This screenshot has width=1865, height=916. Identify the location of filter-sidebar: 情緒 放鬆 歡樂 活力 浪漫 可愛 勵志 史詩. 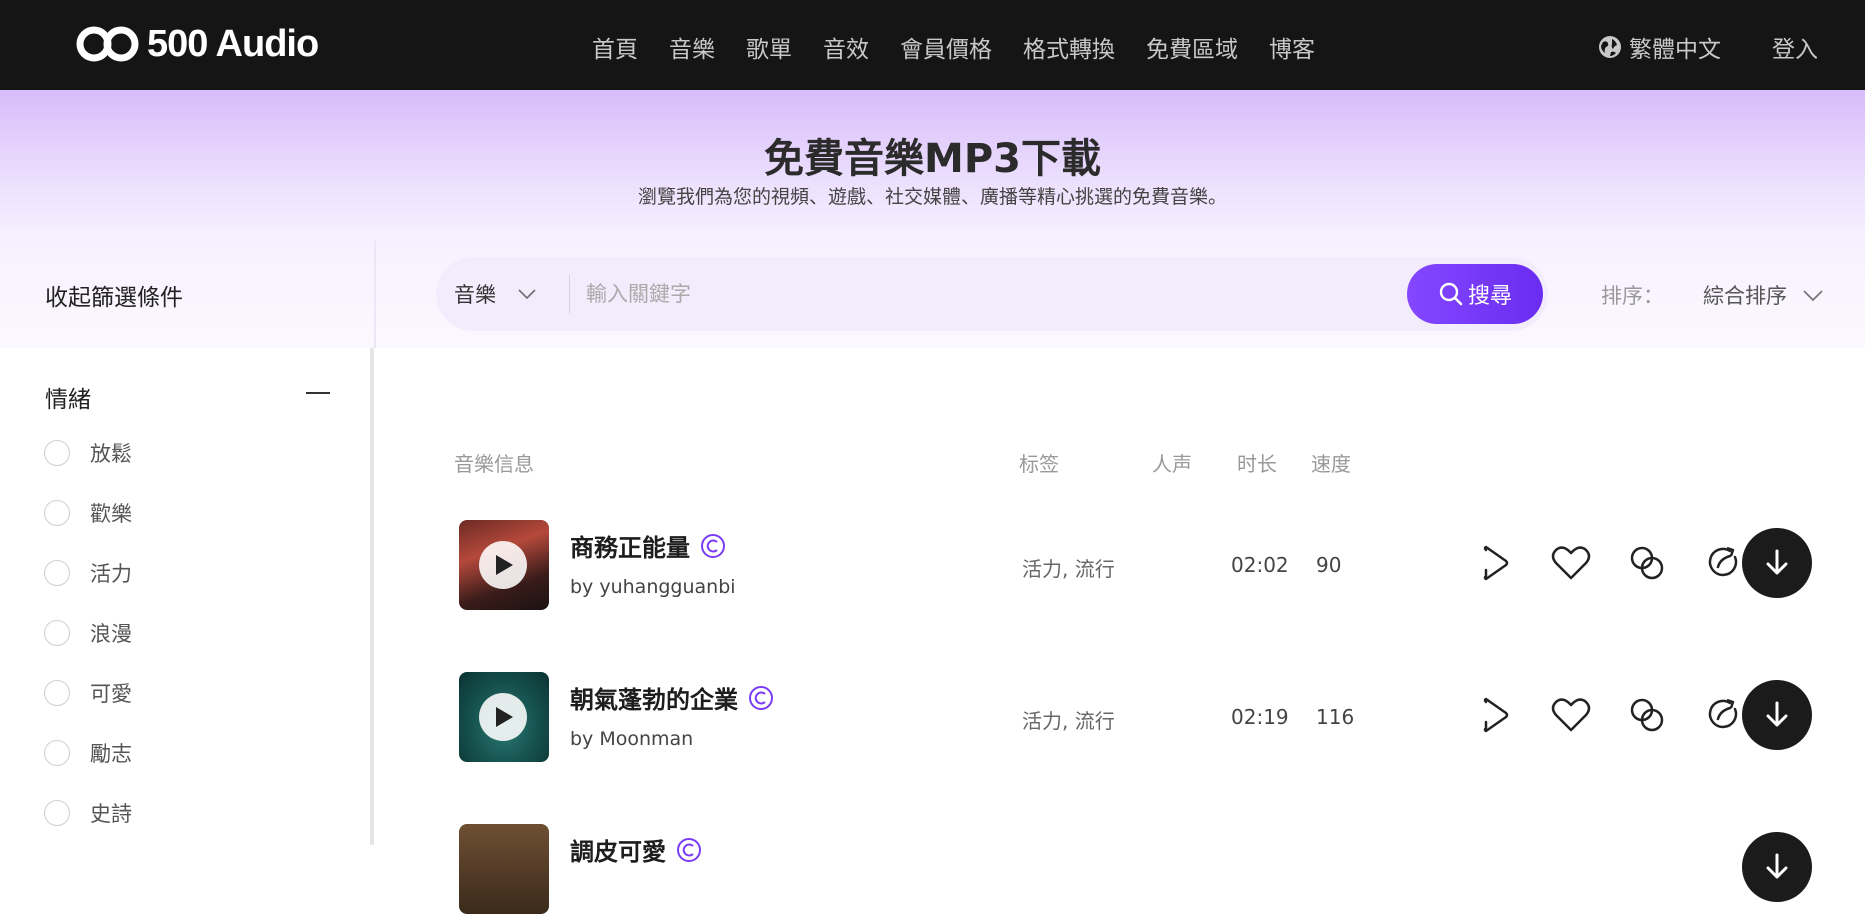
(186, 596).